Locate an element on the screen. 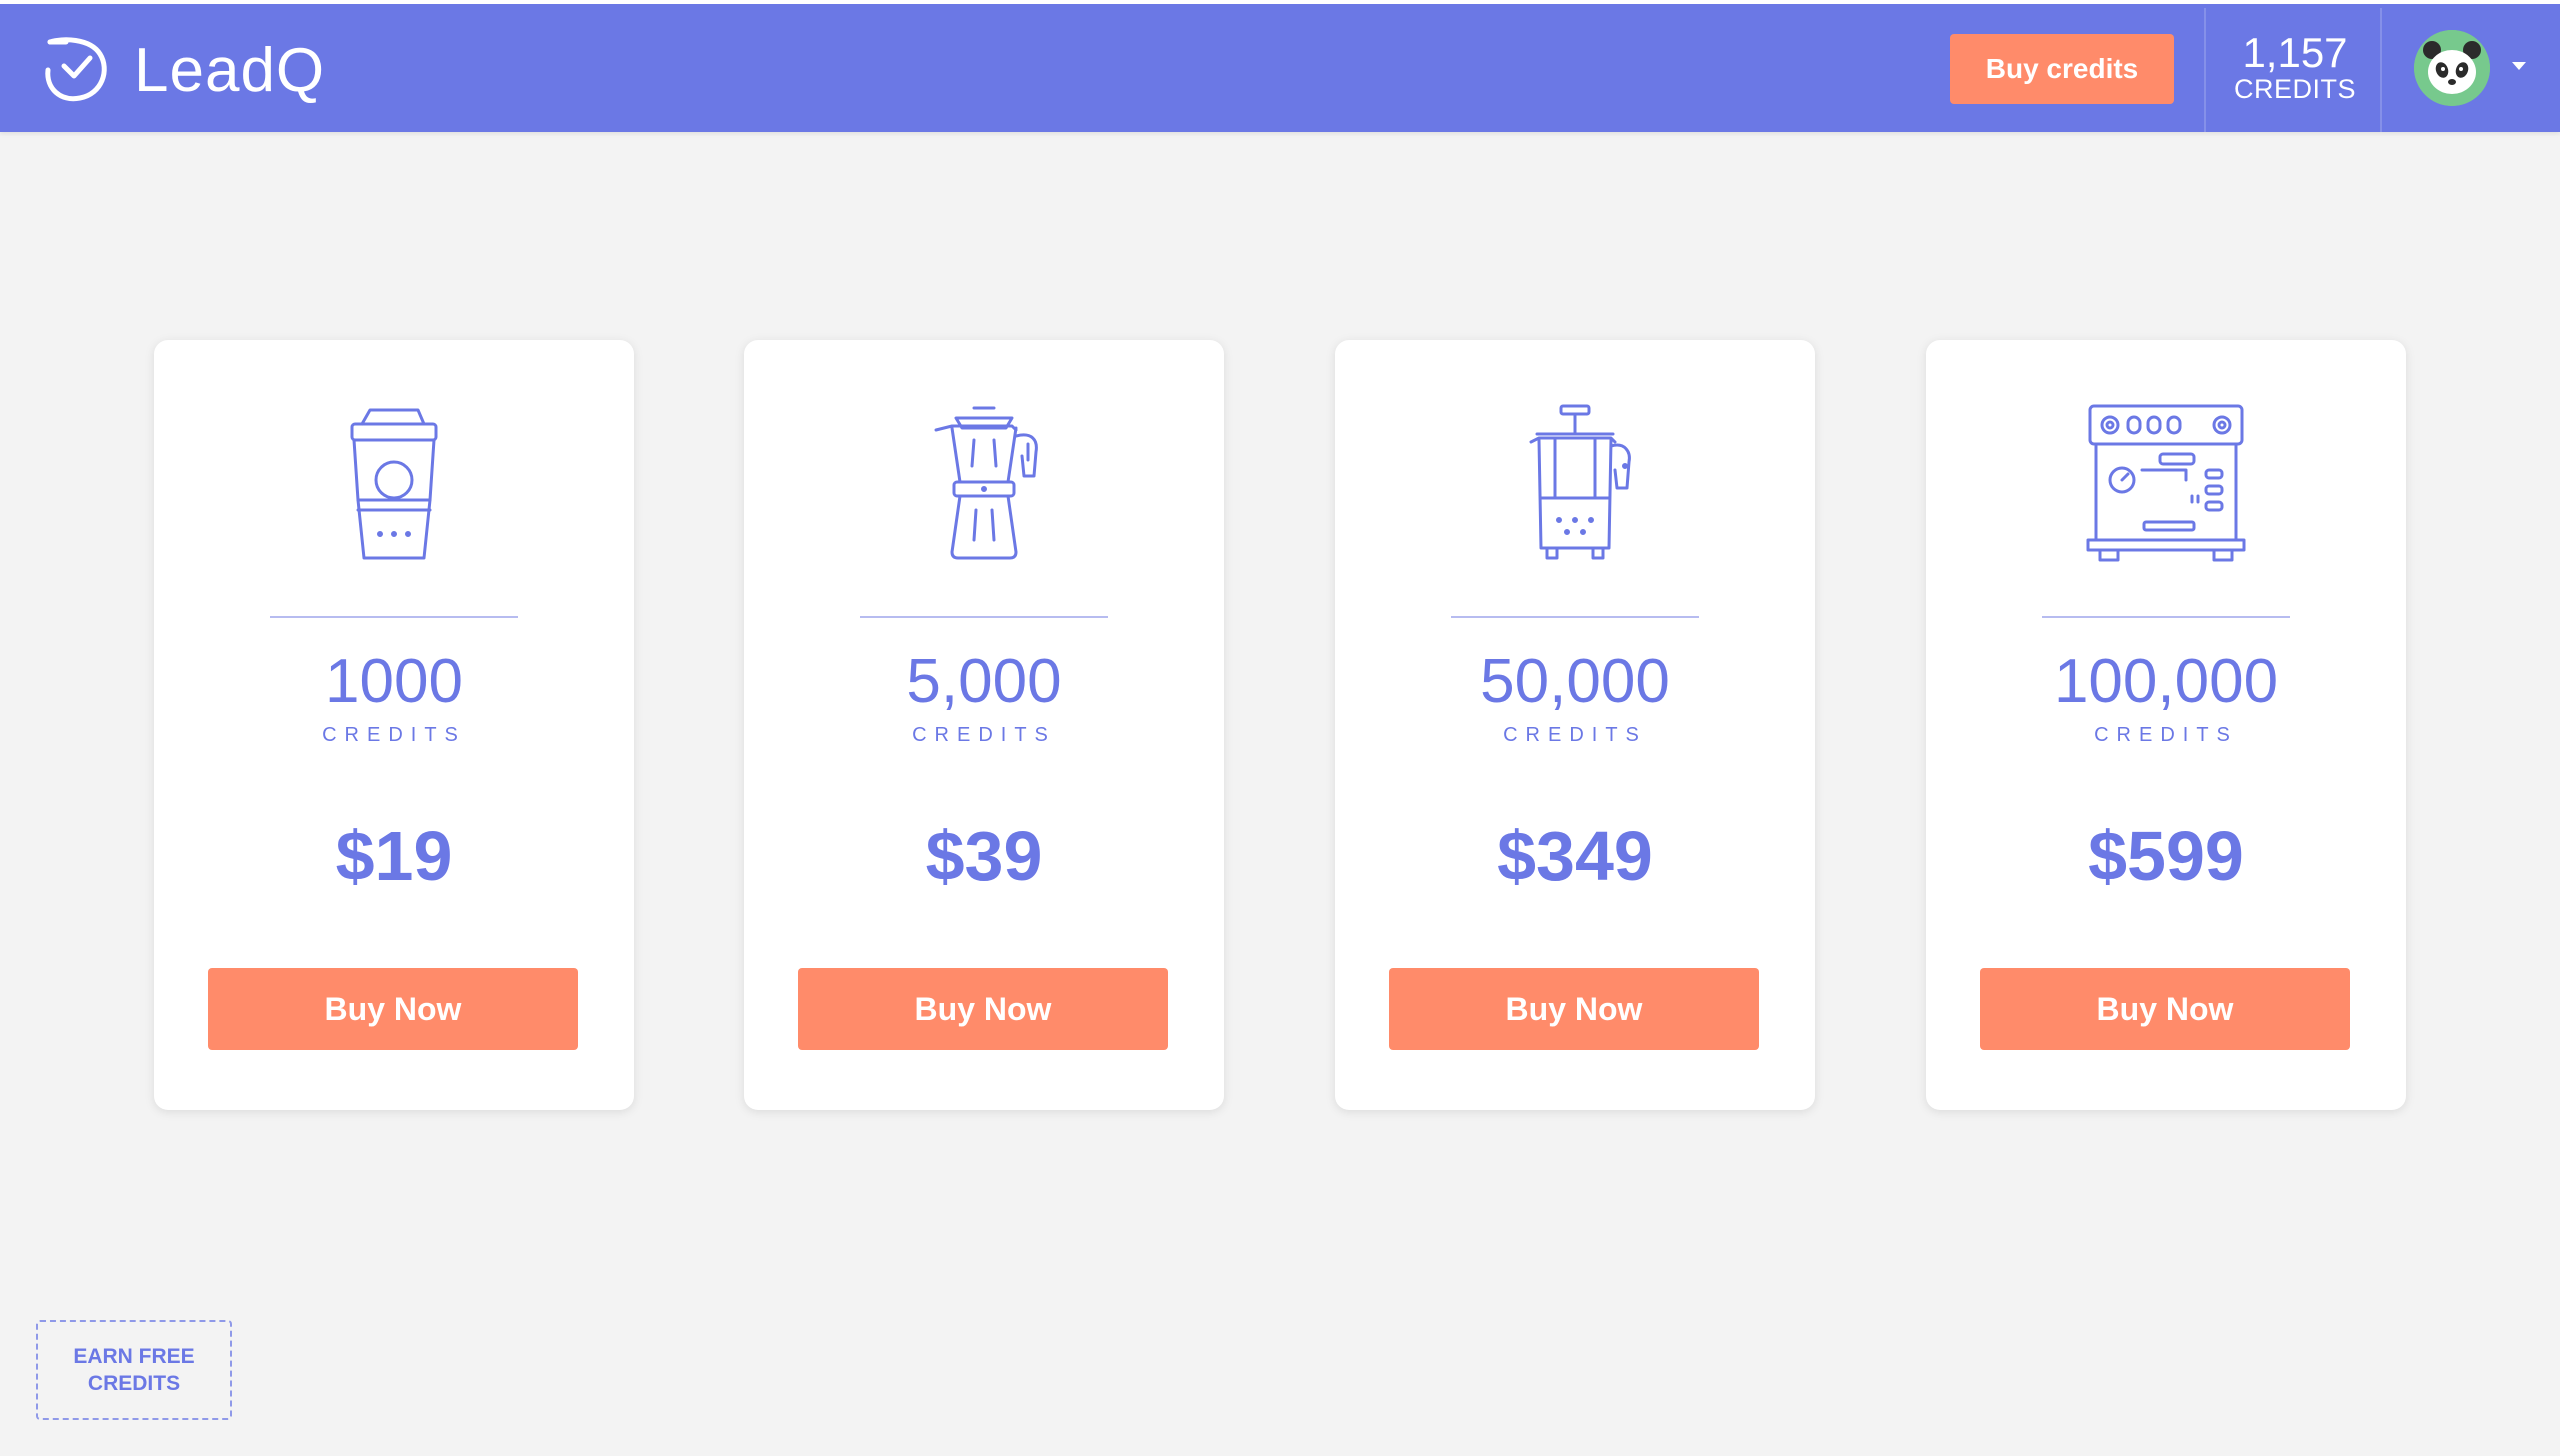  package-price: $349 is located at coordinates (1575, 856).